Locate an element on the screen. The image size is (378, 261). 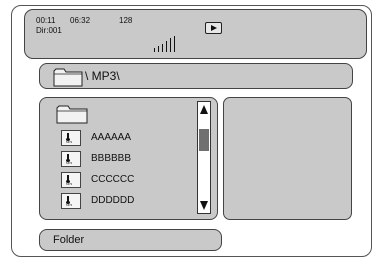
scroll-up-icon is located at coordinates (204, 109).